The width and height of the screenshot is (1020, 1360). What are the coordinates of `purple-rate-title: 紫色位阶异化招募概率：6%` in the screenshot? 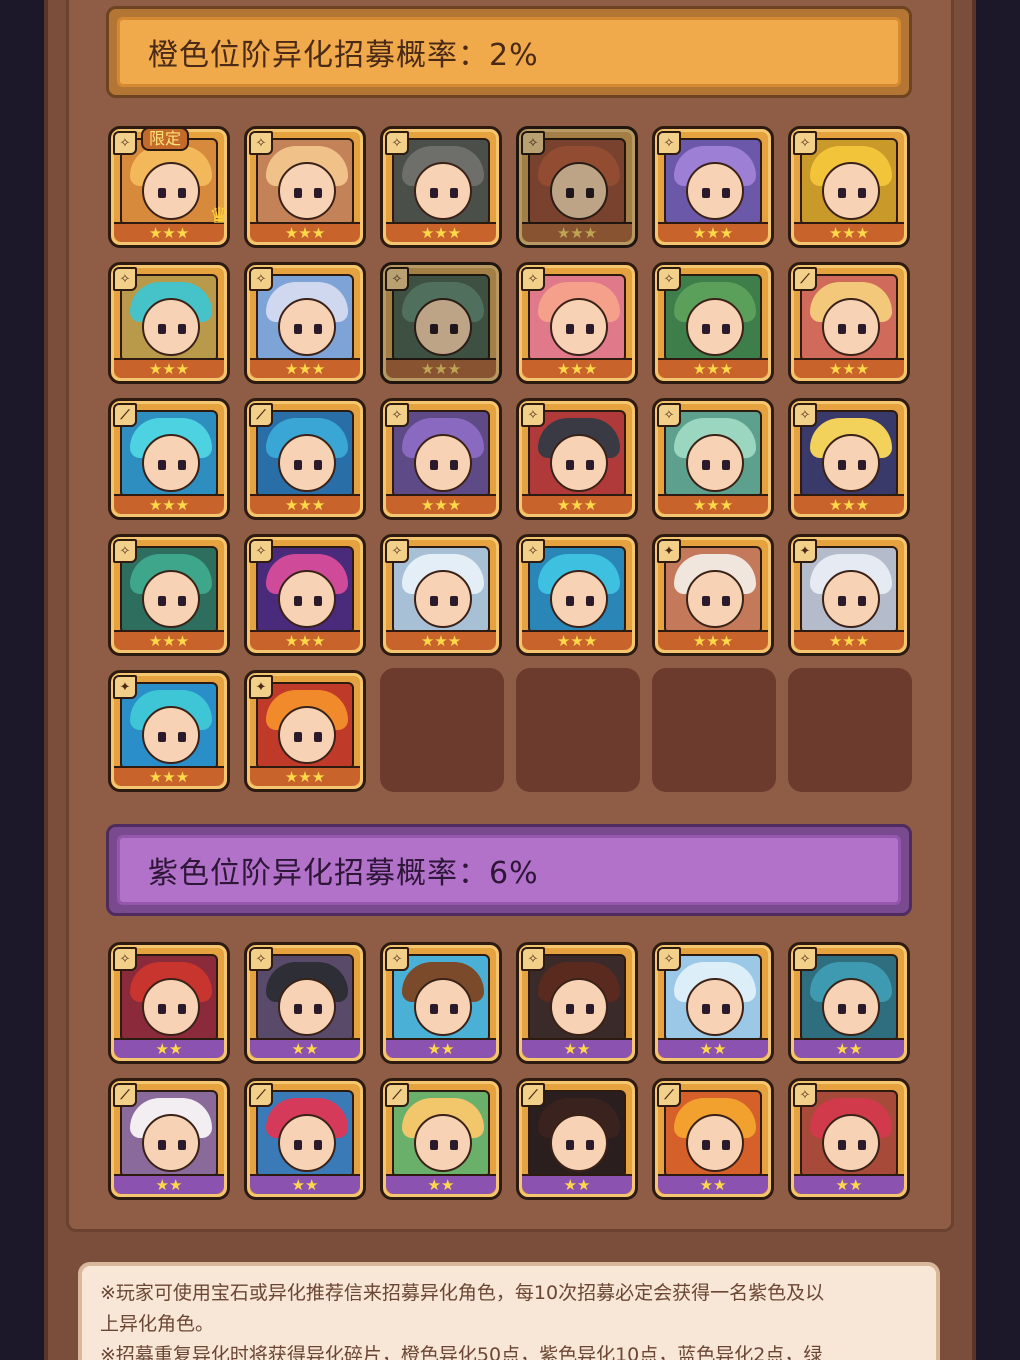 It's located at (509, 870).